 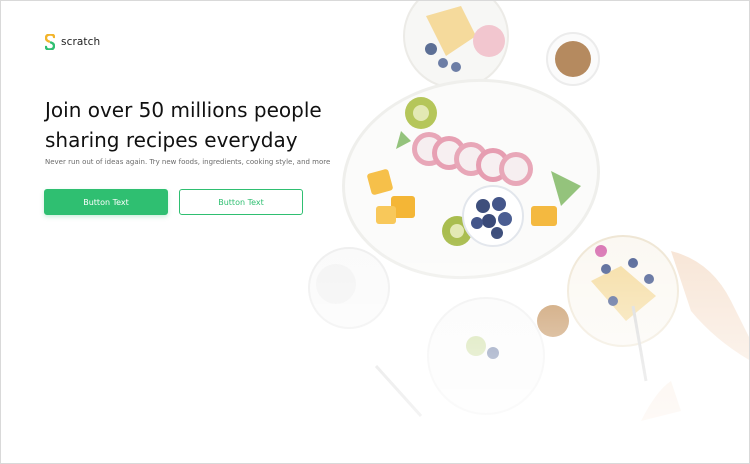 What do you see at coordinates (183, 110) in the screenshot?
I see `headline-line-1: Join over 50 millions people` at bounding box center [183, 110].